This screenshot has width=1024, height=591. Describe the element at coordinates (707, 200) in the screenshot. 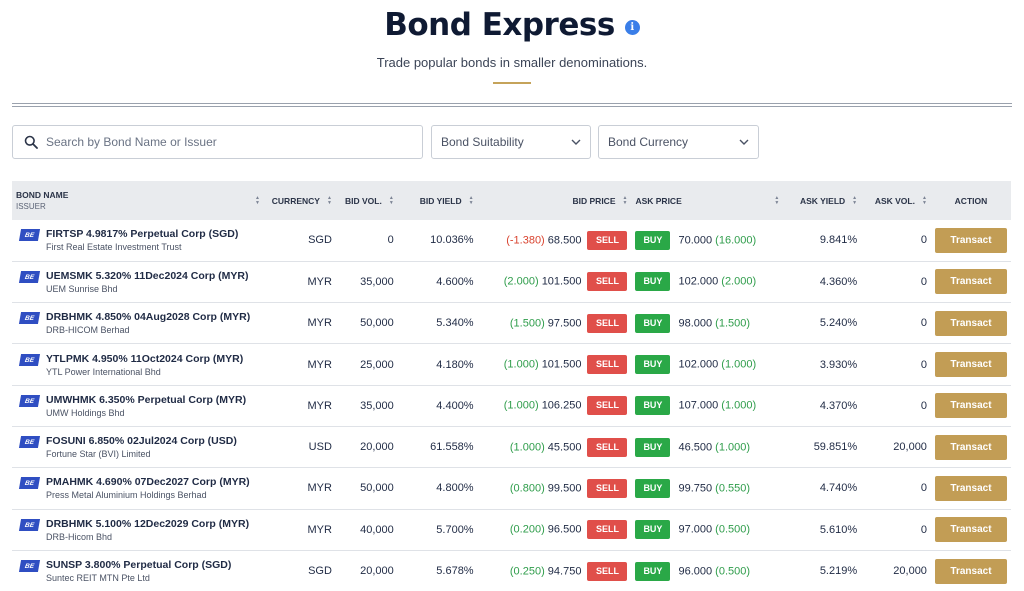

I see `col-ask-price: ASK PRICE ▲ ▼` at that location.